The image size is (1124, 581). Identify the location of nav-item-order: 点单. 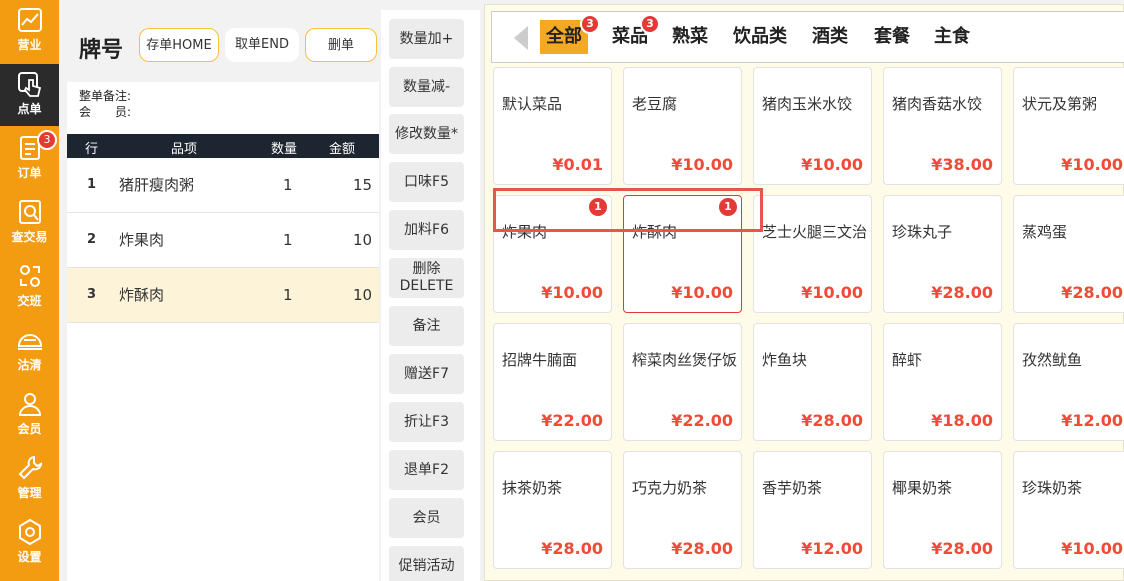
(29, 95).